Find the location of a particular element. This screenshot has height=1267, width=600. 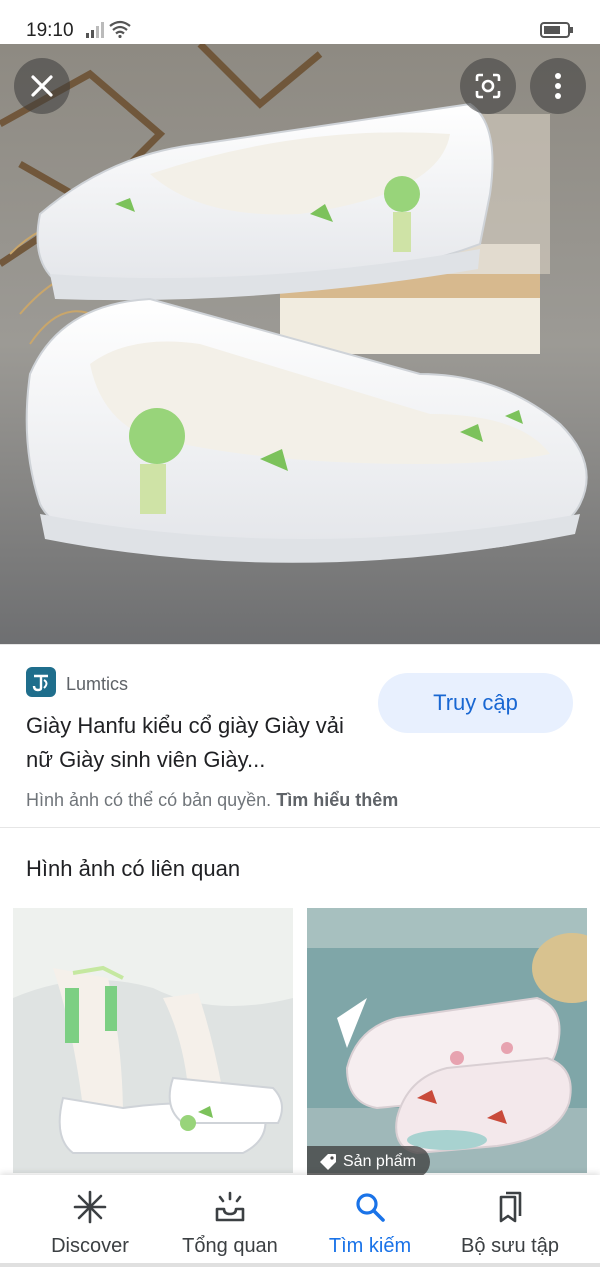

nav-search: Tìm kiếm is located at coordinates (370, 1221).